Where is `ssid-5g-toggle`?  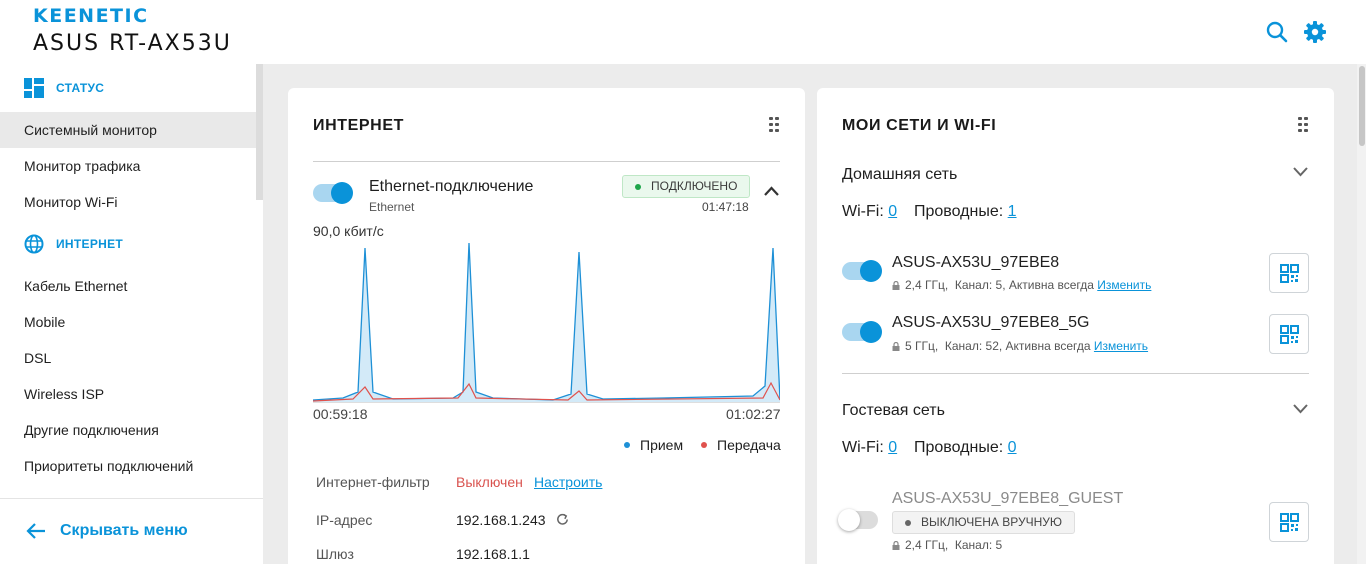 ssid-5g-toggle is located at coordinates (862, 332).